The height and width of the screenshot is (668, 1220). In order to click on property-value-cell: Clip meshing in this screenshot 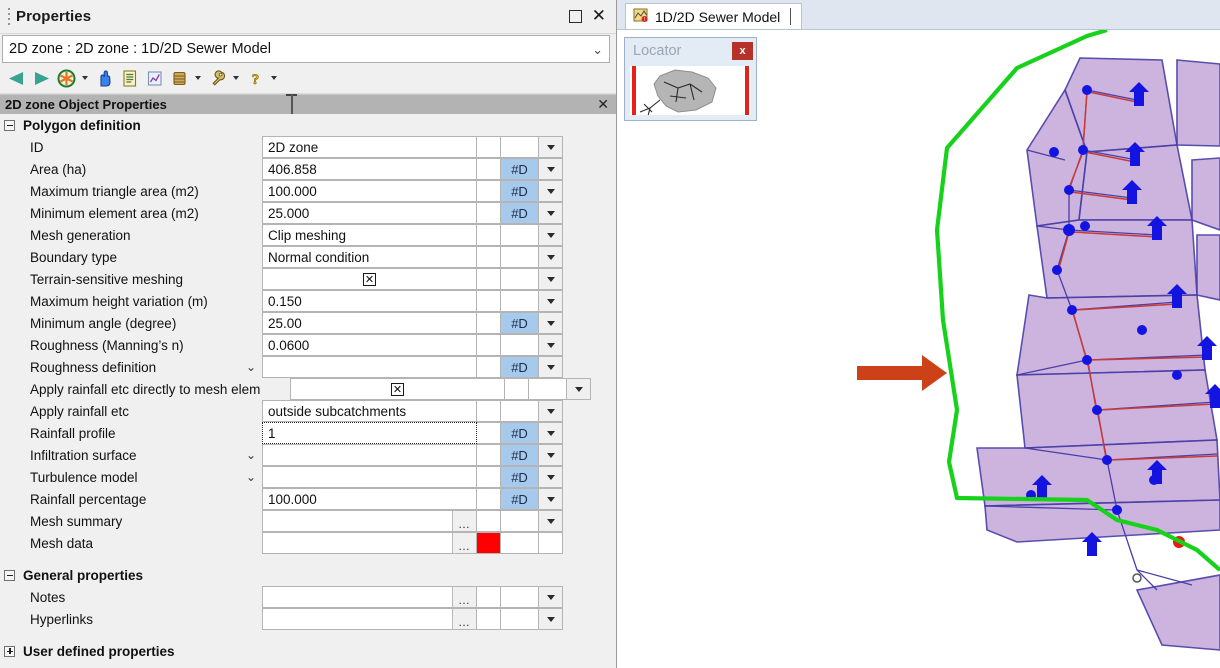, I will do `click(369, 235)`.